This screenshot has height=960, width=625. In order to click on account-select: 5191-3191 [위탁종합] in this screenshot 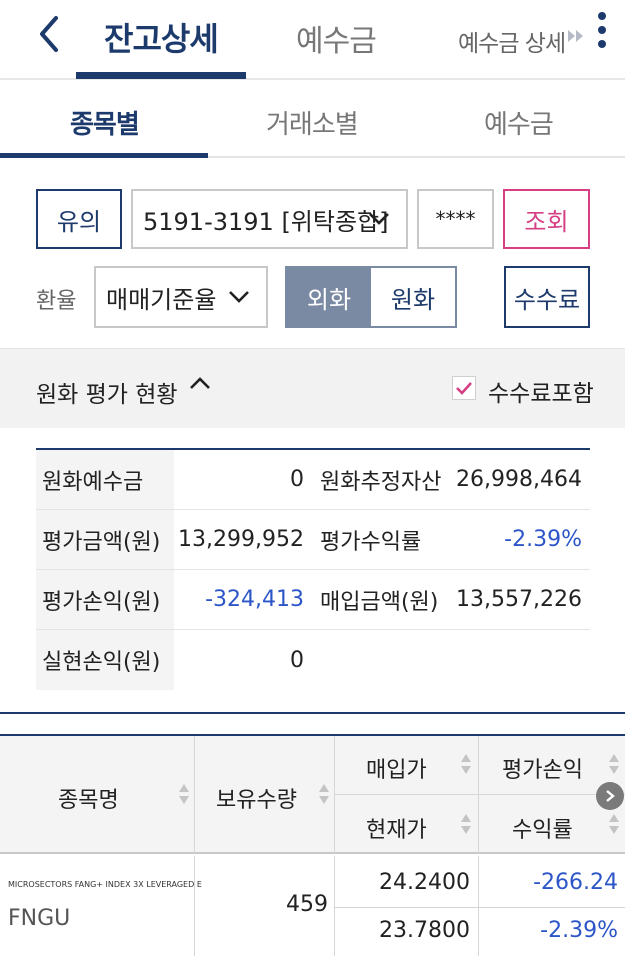, I will do `click(269, 219)`.